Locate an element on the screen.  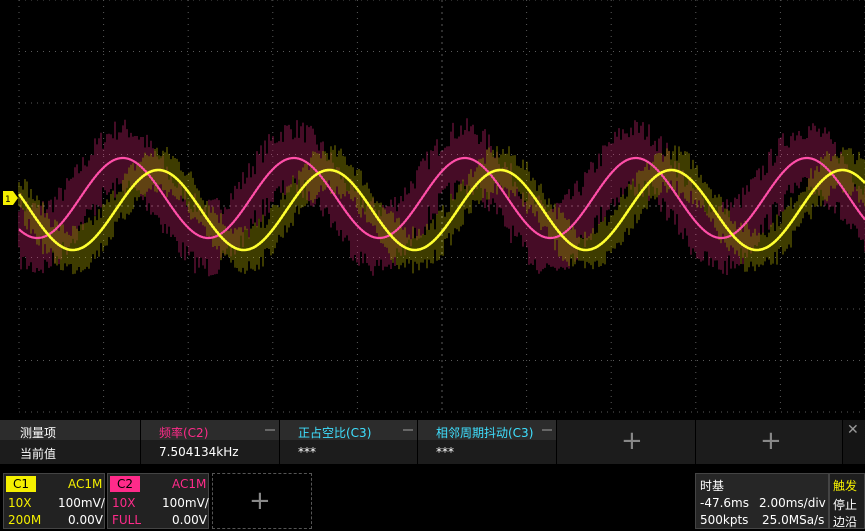
measurement-item-jitter: 相邻周期抖动(C3) *** is located at coordinates (487, 442).